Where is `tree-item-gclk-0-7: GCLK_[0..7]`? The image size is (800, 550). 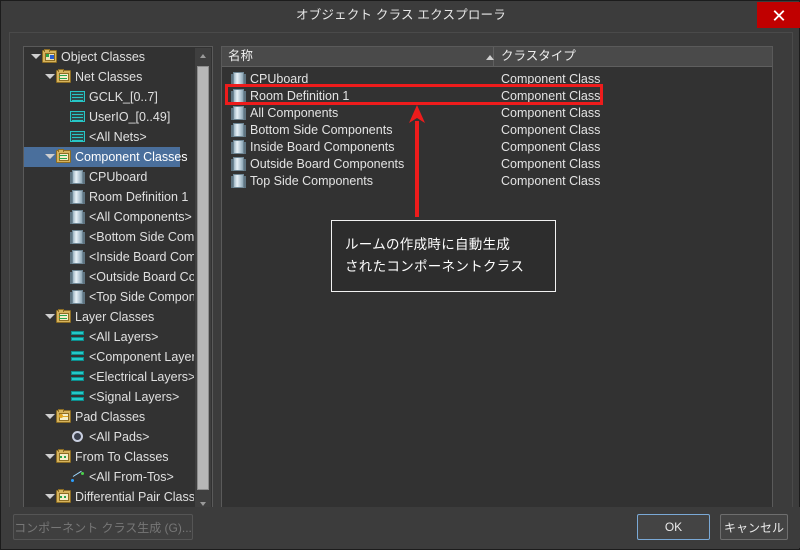 tree-item-gclk-0-7: GCLK_[0..7] is located at coordinates (109, 97).